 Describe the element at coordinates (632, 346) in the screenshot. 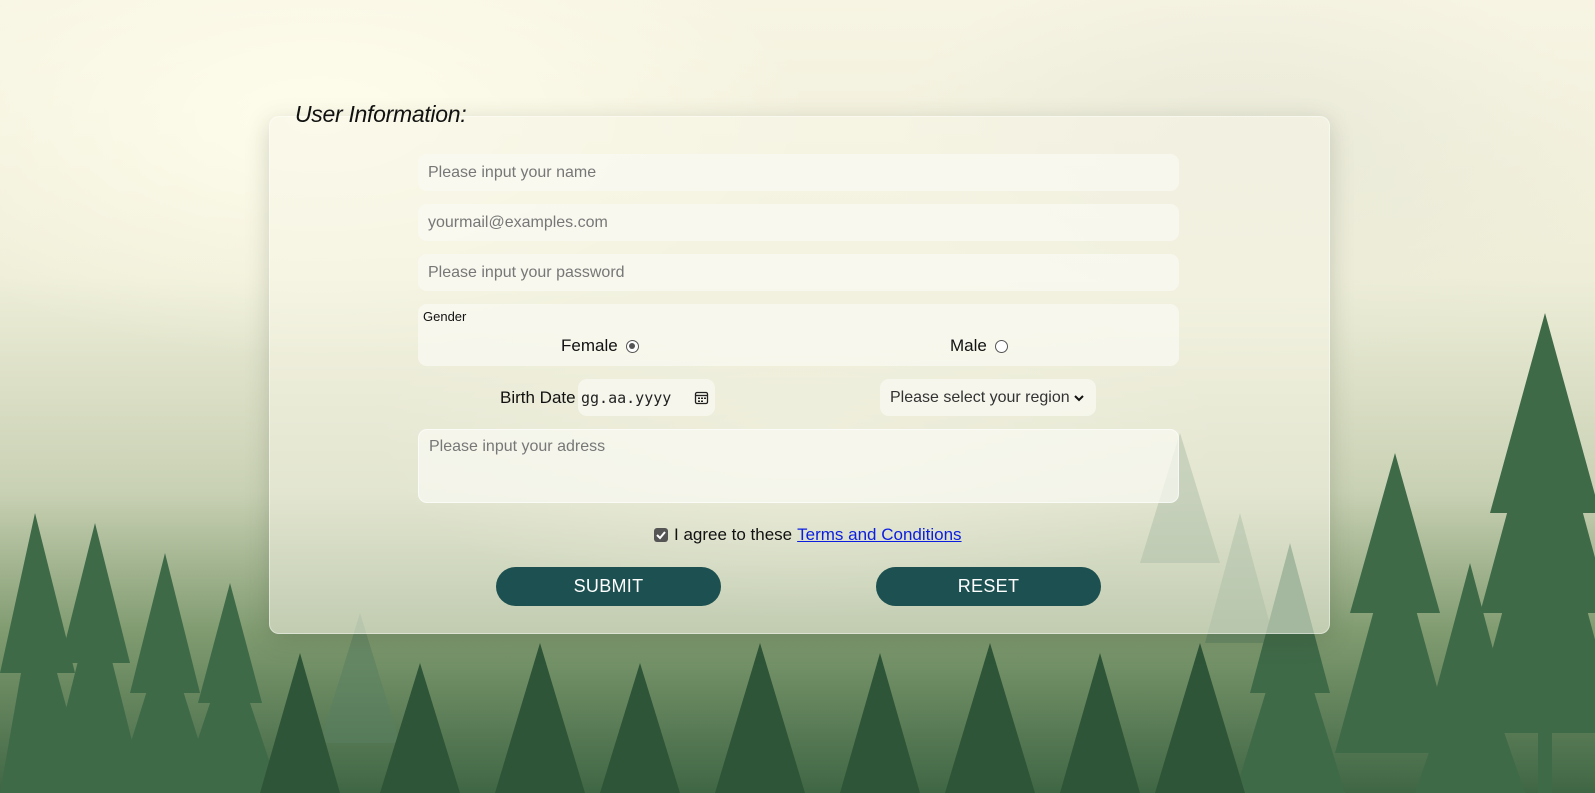

I see `female-radio` at that location.